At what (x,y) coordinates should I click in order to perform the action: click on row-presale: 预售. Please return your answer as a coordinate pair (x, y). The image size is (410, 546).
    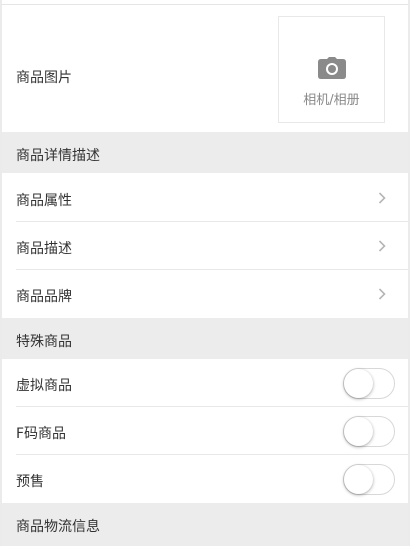
    Looking at the image, I should click on (205, 479).